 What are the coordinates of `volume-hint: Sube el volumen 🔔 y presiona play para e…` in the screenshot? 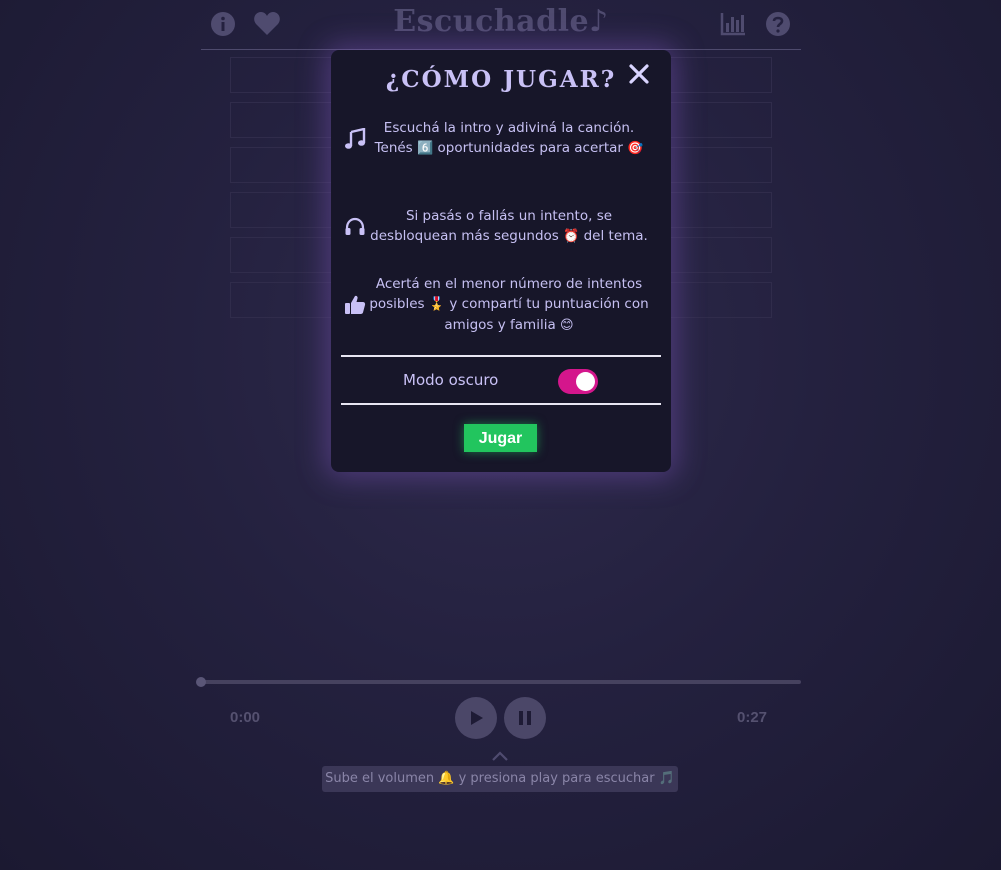 It's located at (500, 779).